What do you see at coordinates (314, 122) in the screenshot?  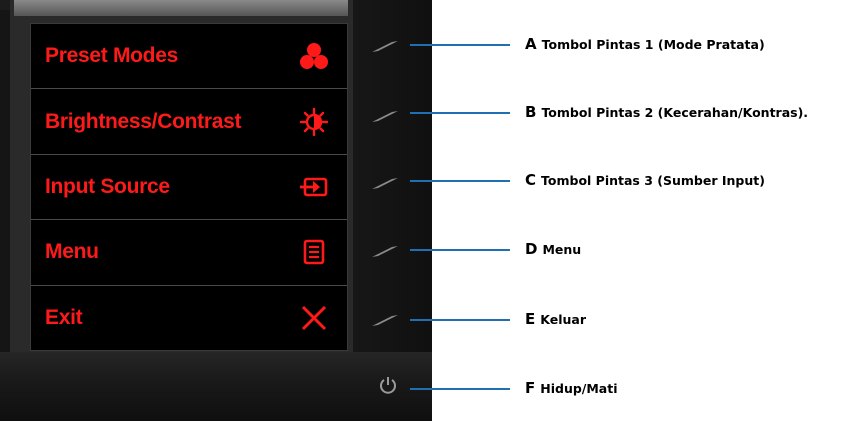 I see `brightness-icon` at bounding box center [314, 122].